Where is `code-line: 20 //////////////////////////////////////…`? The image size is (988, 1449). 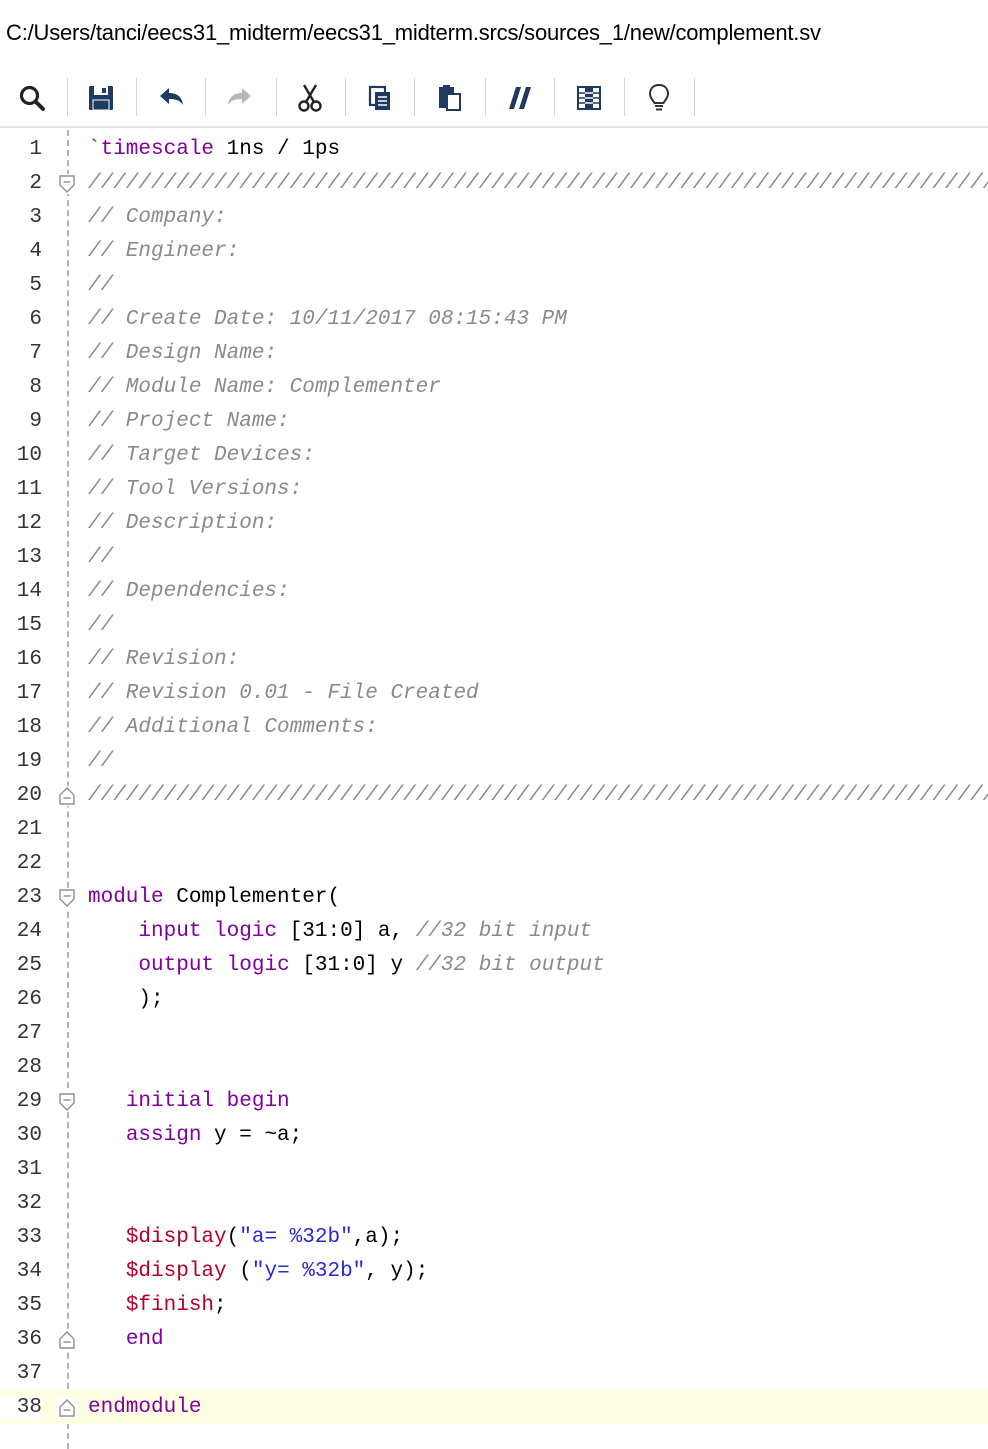 code-line: 20 //////////////////////////////////////… is located at coordinates (494, 795).